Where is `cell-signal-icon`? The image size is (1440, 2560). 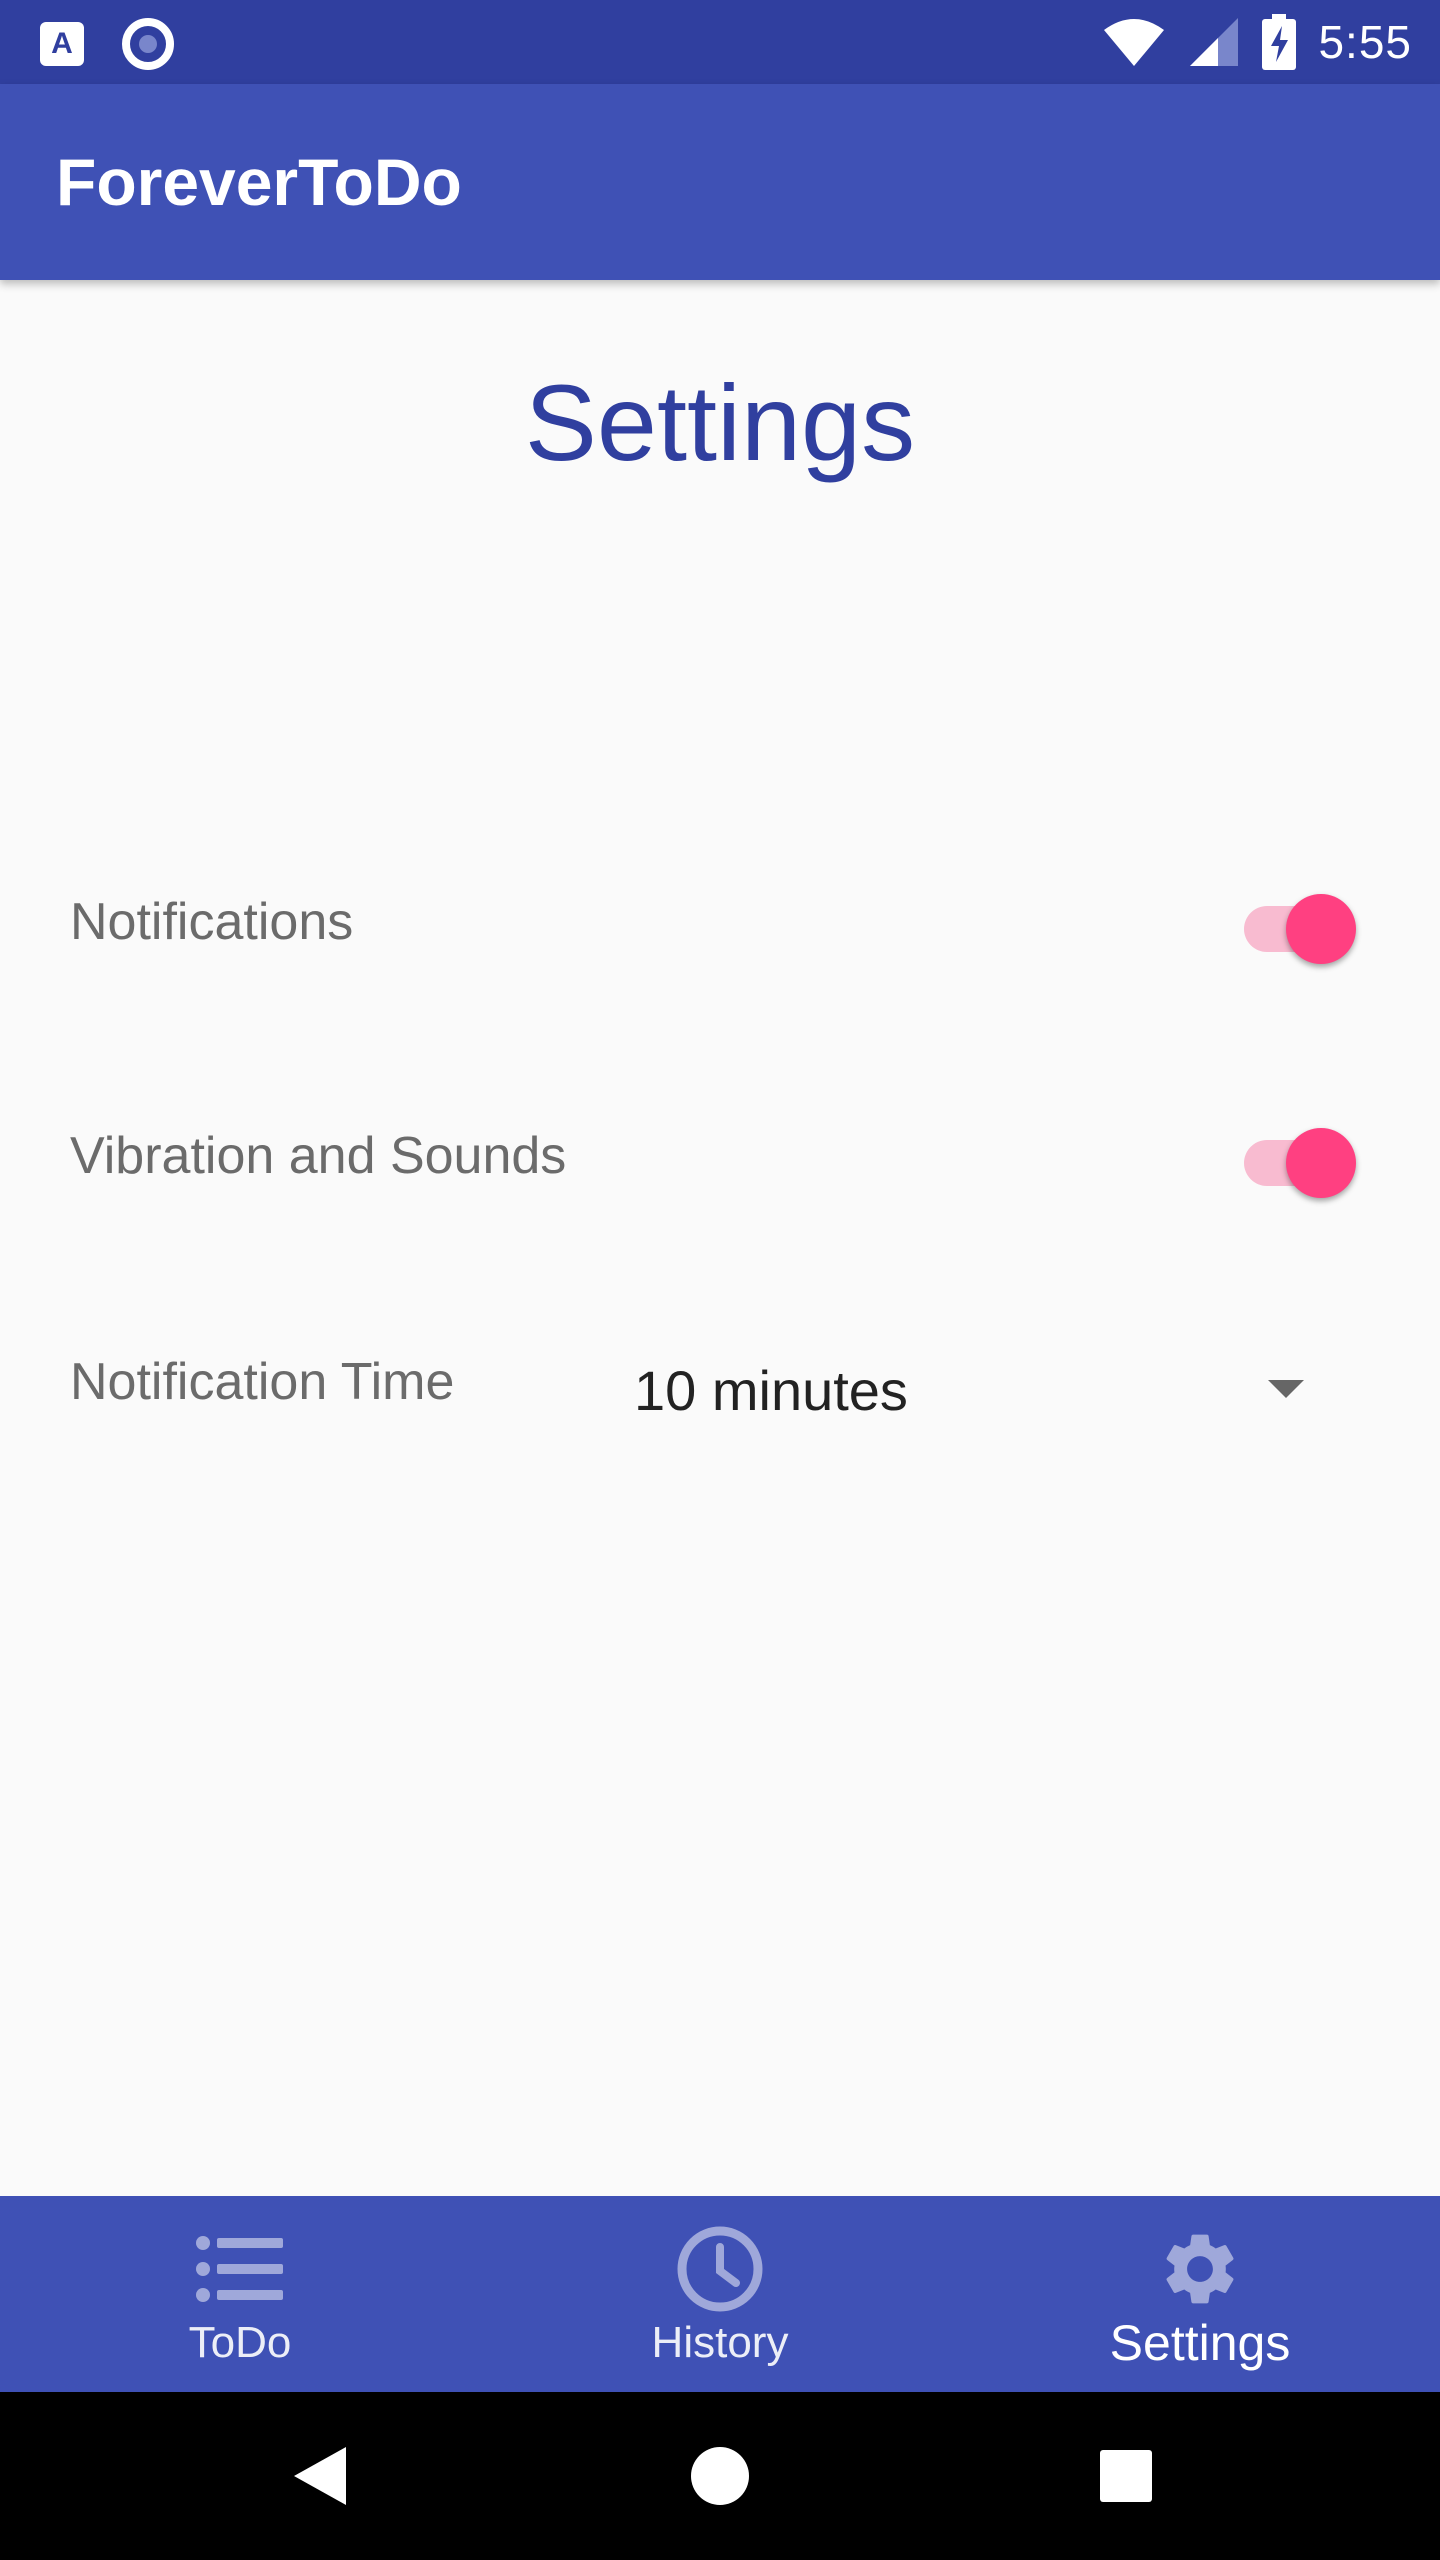
cell-signal-icon is located at coordinates (1214, 42).